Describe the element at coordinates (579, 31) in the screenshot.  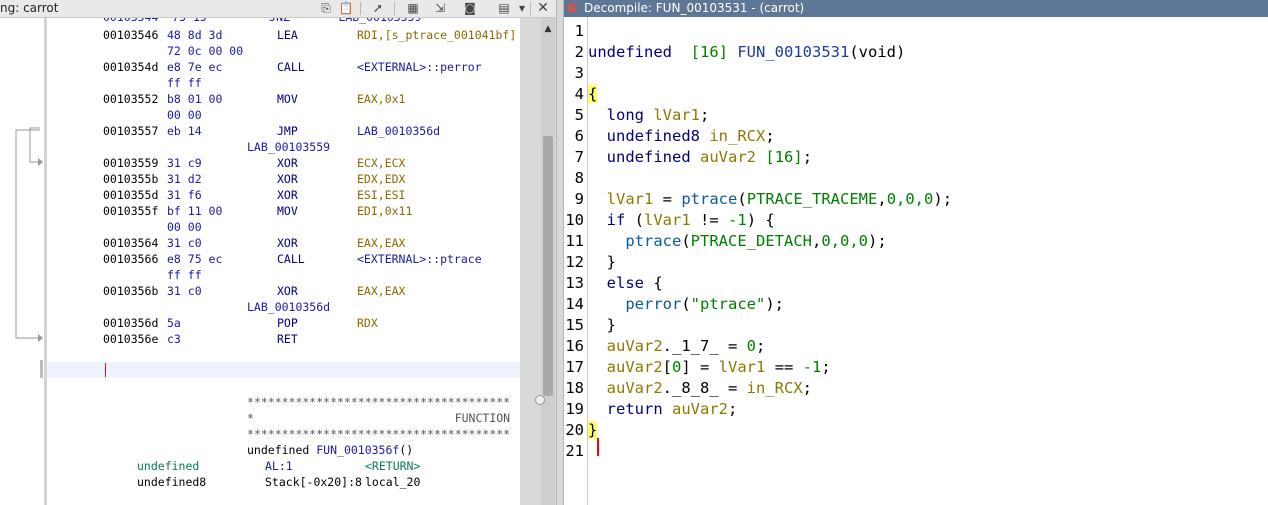
I see `line-number: 1` at that location.